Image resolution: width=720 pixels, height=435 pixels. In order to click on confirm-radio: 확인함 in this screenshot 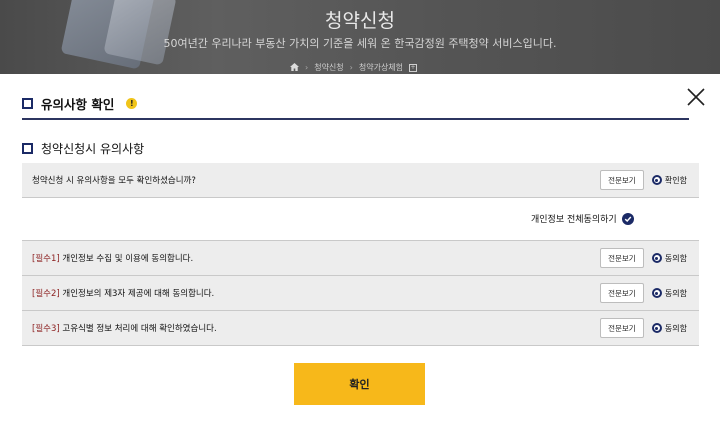, I will do `click(669, 180)`.